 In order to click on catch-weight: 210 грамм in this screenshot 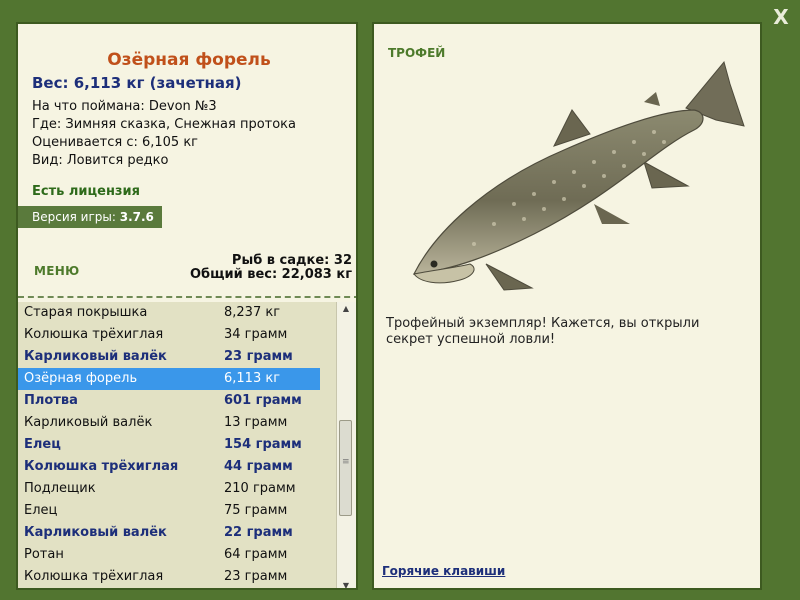, I will do `click(260, 488)`.